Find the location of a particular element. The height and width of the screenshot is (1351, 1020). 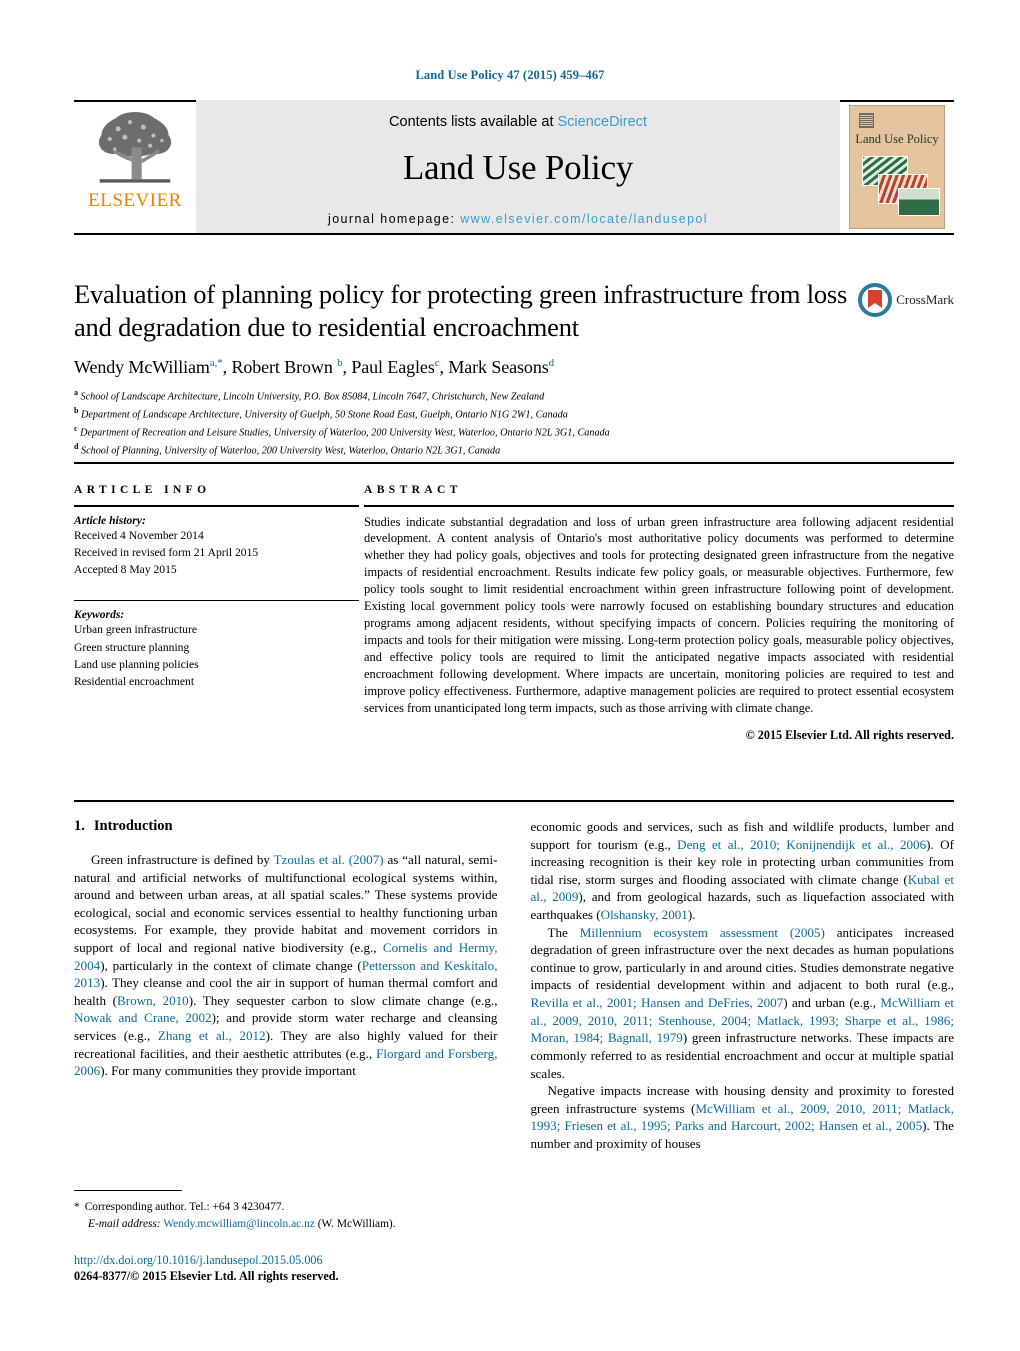

keywords-rule is located at coordinates (216, 600).